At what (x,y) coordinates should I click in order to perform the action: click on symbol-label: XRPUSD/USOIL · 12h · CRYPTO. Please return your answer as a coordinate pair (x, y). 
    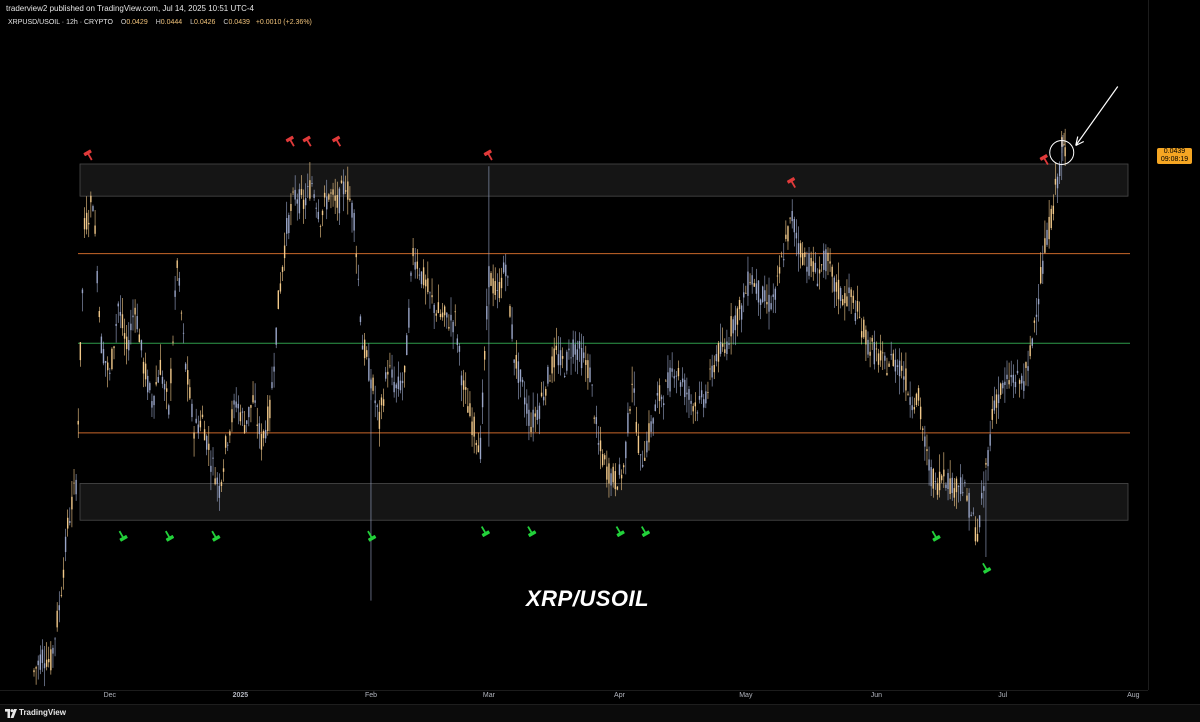
    Looking at the image, I should click on (60, 22).